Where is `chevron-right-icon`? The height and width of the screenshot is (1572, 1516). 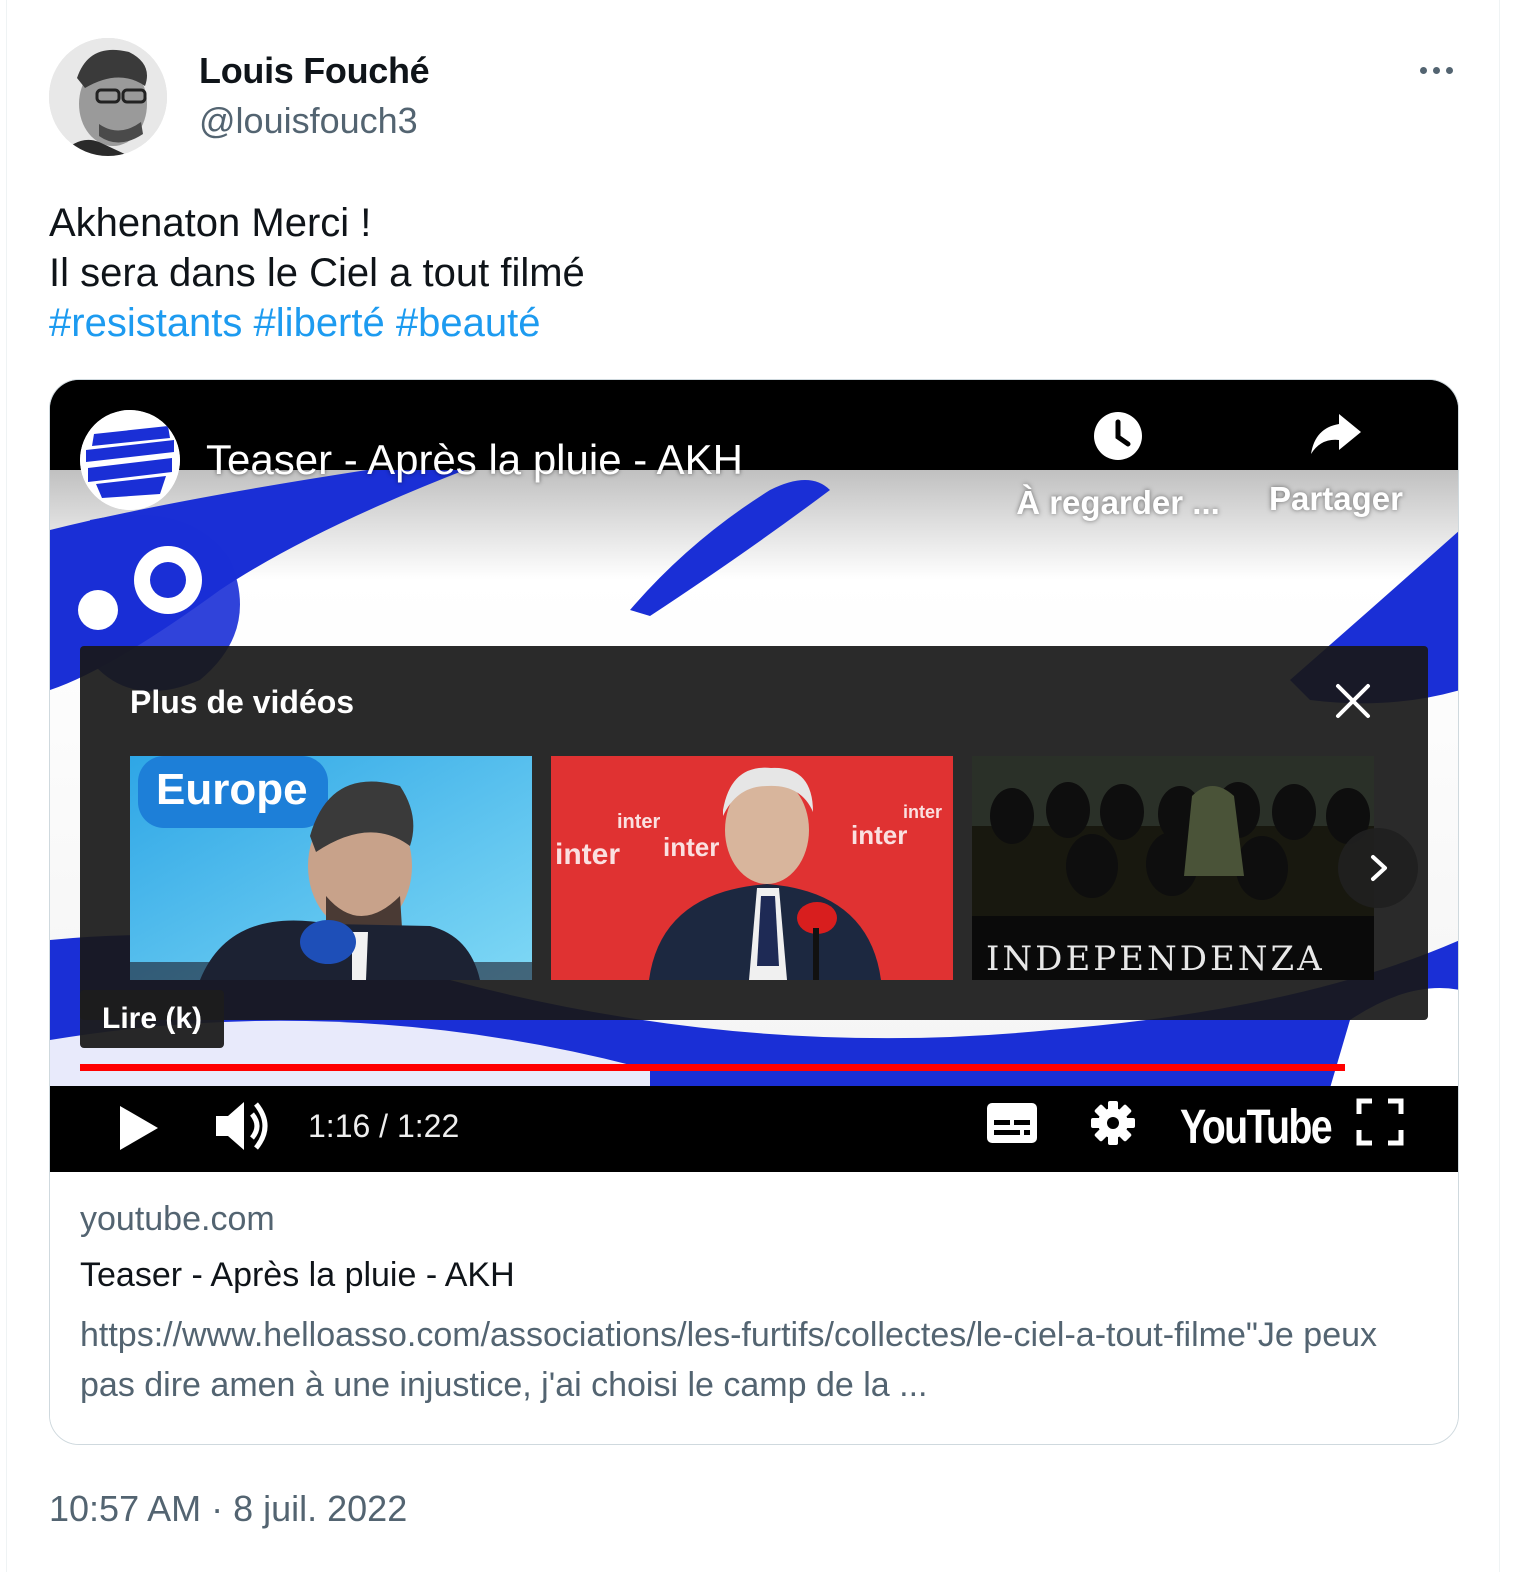 chevron-right-icon is located at coordinates (1379, 868).